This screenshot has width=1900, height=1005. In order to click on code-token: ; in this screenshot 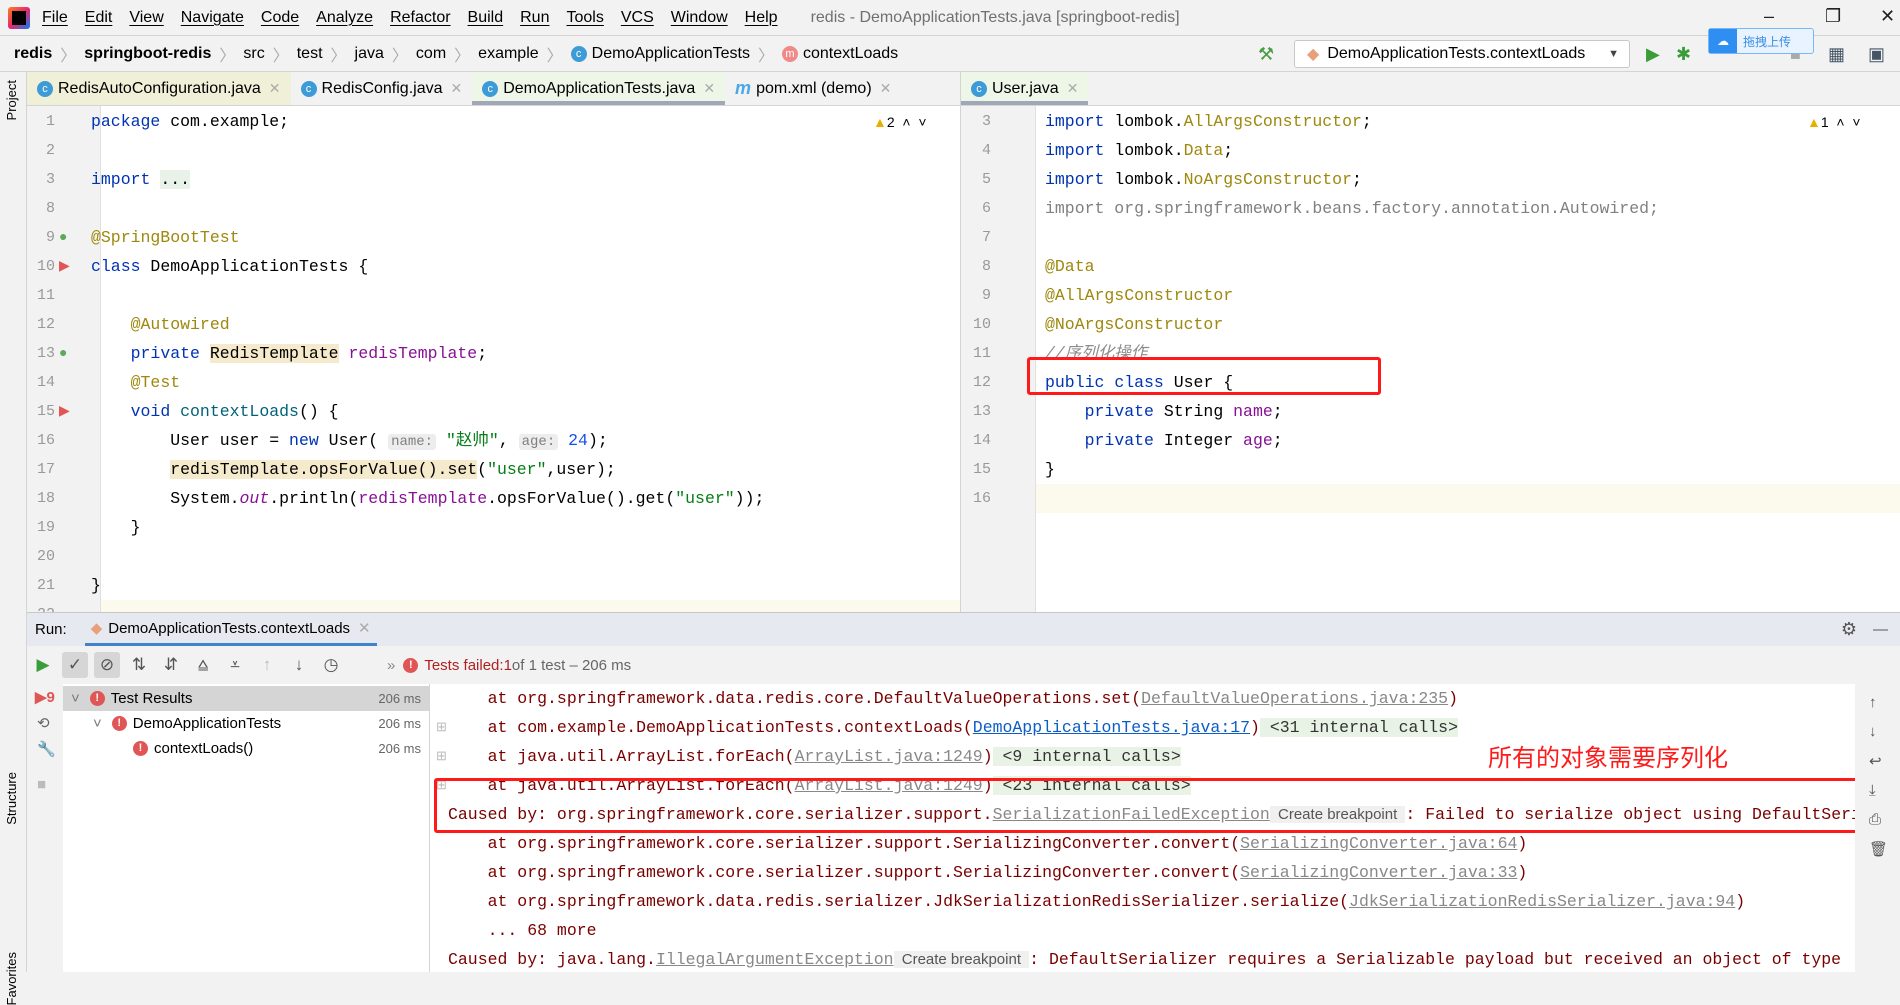, I will do `click(1277, 411)`.